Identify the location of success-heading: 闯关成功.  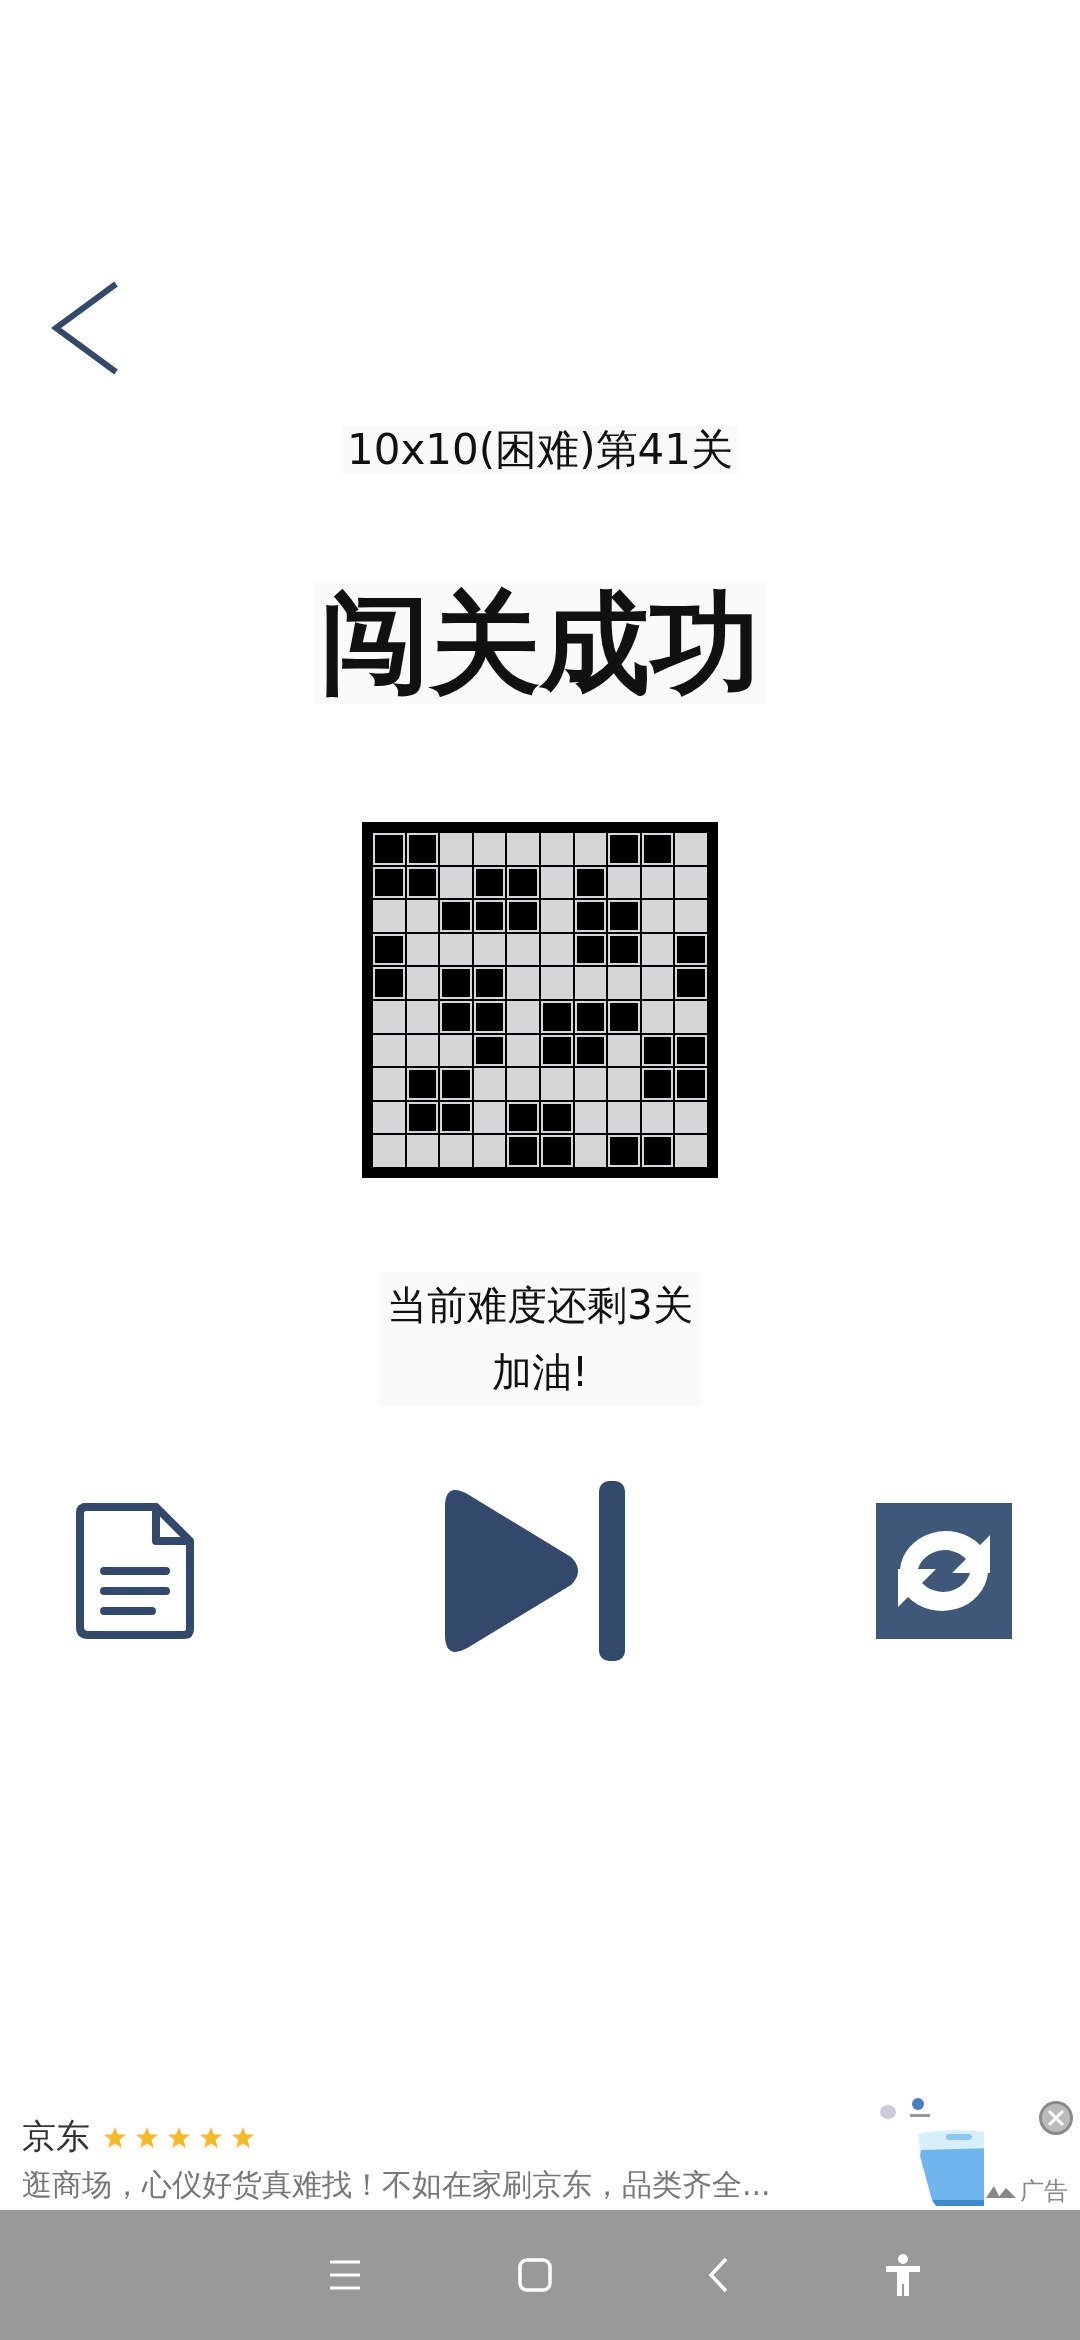
(540, 643).